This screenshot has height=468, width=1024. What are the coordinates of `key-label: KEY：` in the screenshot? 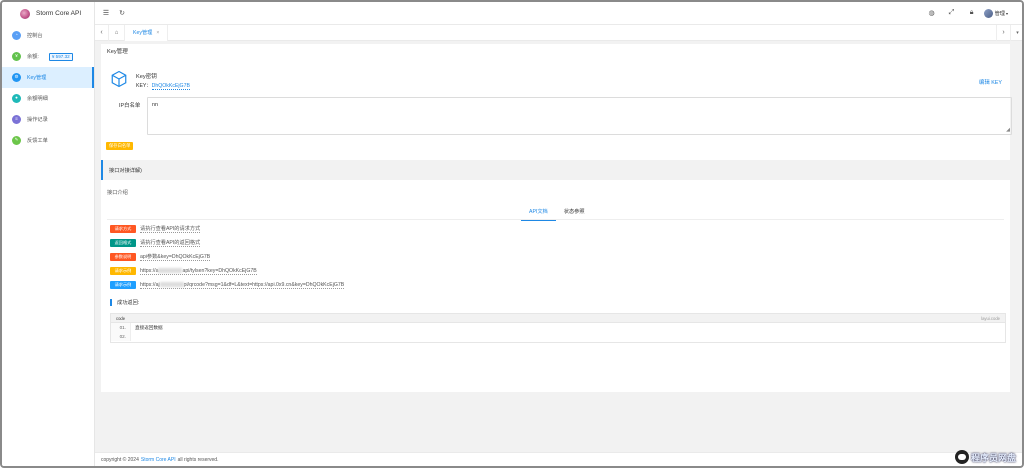 It's located at (144, 86).